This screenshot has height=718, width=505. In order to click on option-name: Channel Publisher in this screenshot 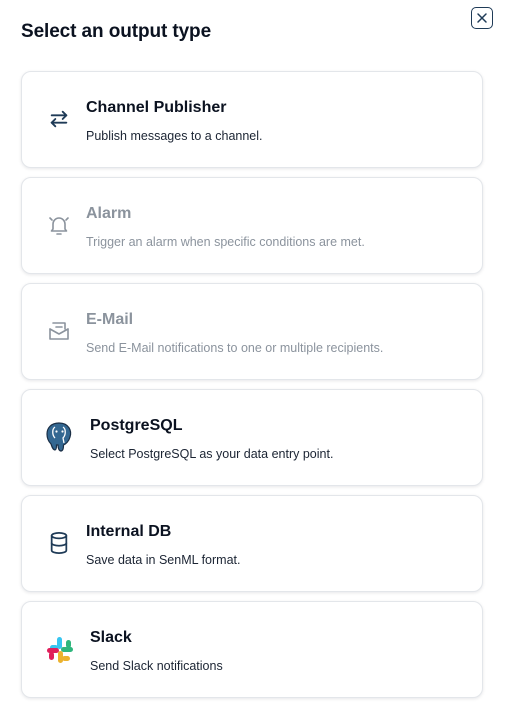, I will do `click(156, 107)`.